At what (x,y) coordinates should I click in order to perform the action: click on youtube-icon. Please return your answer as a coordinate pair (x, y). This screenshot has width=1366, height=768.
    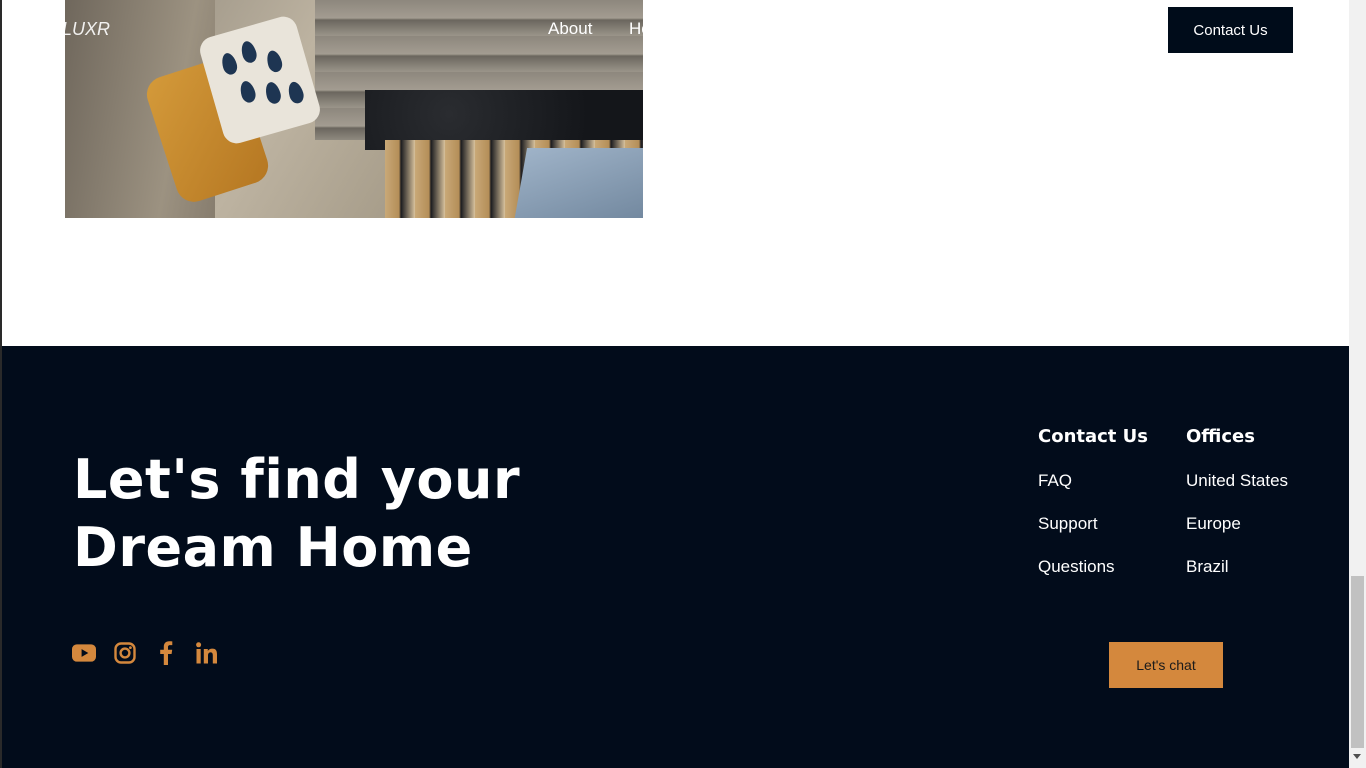
    Looking at the image, I should click on (84, 653).